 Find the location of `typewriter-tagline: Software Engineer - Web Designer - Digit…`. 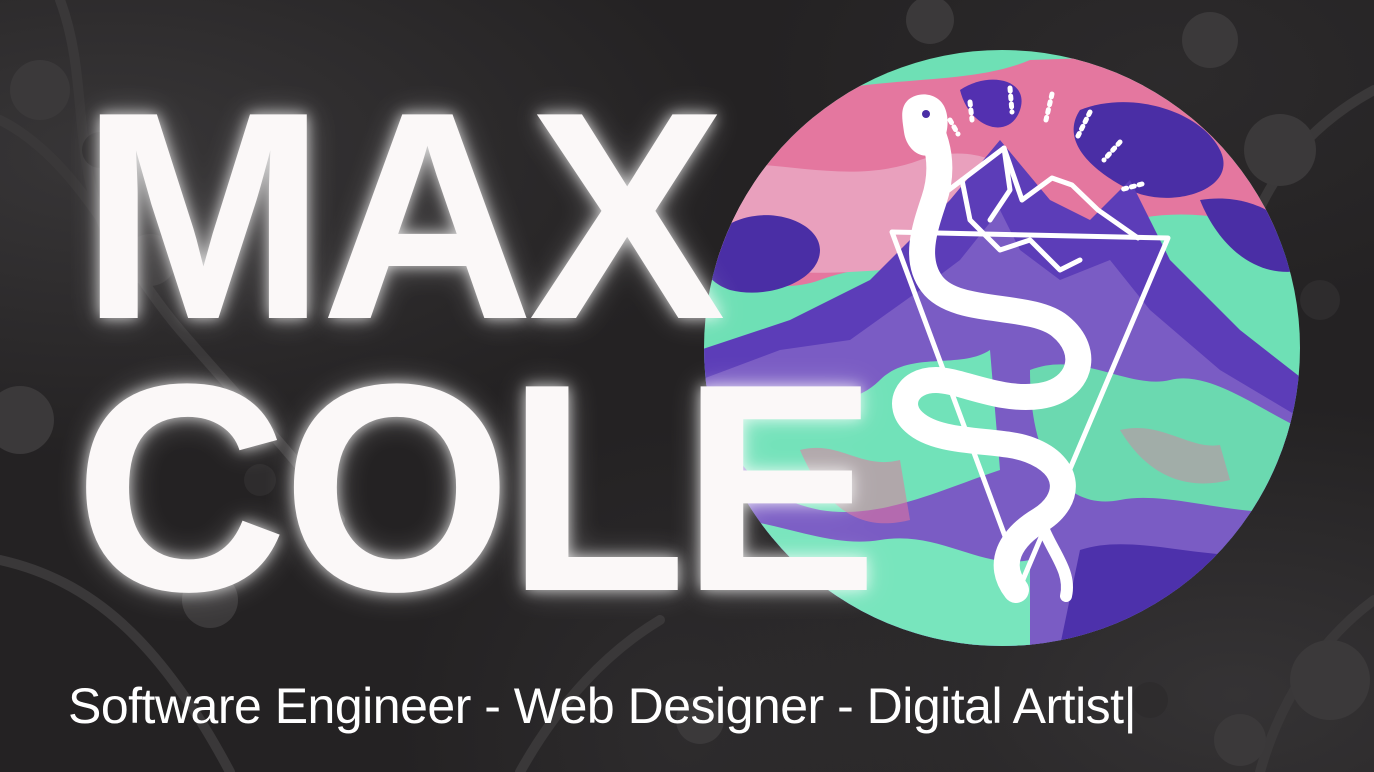

typewriter-tagline: Software Engineer - Web Designer - Digit… is located at coordinates (602, 706).